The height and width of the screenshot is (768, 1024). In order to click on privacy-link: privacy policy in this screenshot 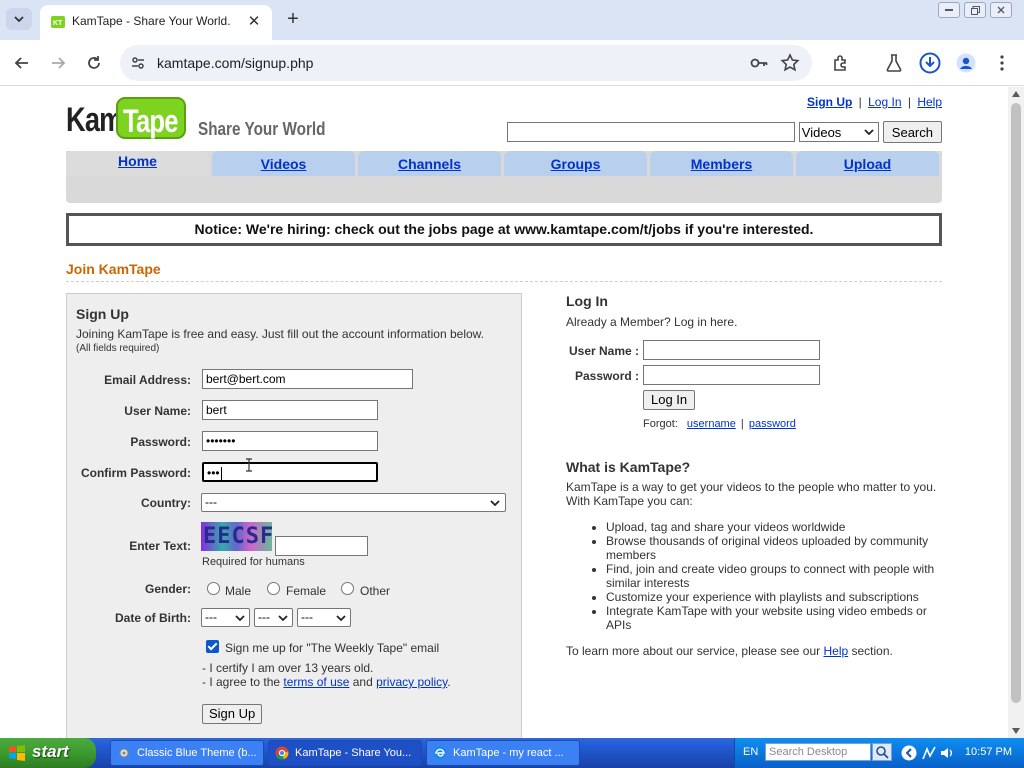, I will do `click(411, 682)`.